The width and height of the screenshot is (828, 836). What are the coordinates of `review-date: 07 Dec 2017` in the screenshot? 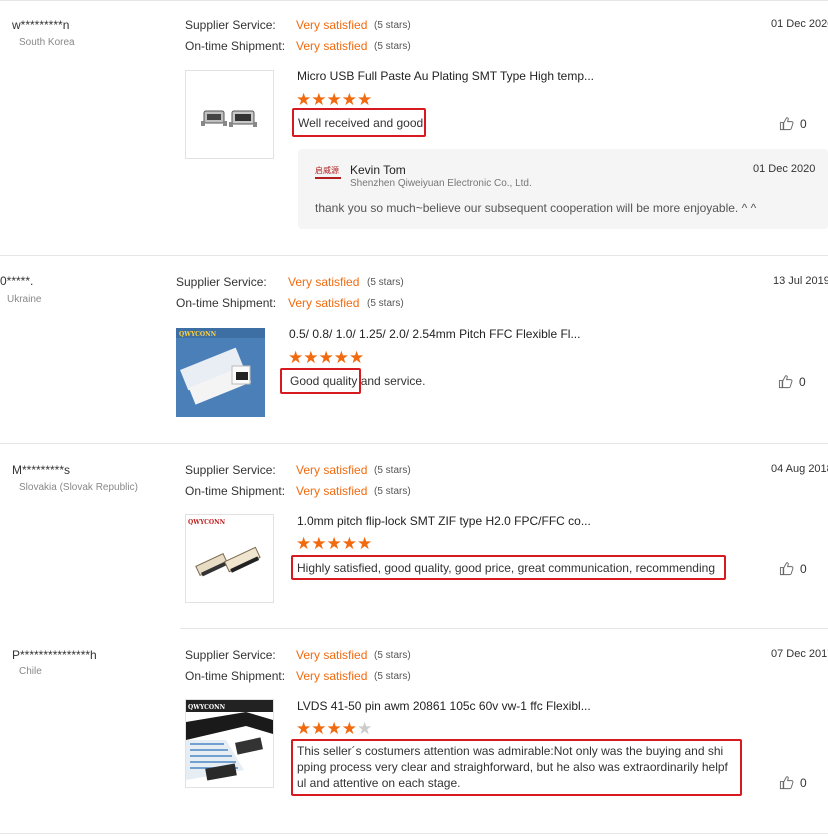 It's located at (799, 654).